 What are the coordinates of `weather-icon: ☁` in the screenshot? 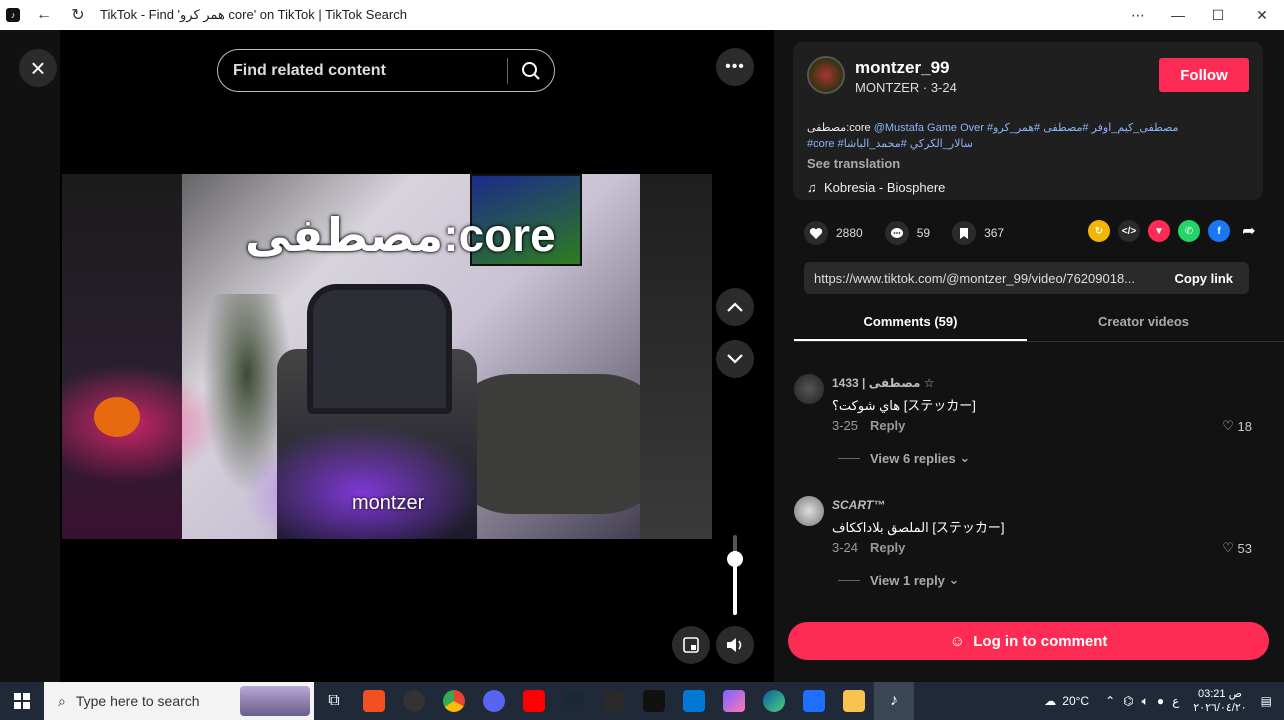 It's located at (1050, 701).